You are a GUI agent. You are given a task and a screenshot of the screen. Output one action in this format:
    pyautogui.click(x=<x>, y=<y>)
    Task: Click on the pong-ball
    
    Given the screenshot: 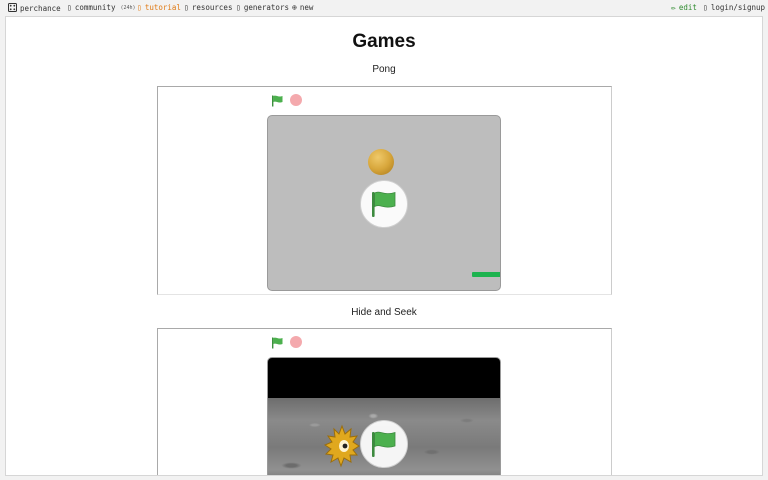 What is the action you would take?
    pyautogui.click(x=381, y=162)
    